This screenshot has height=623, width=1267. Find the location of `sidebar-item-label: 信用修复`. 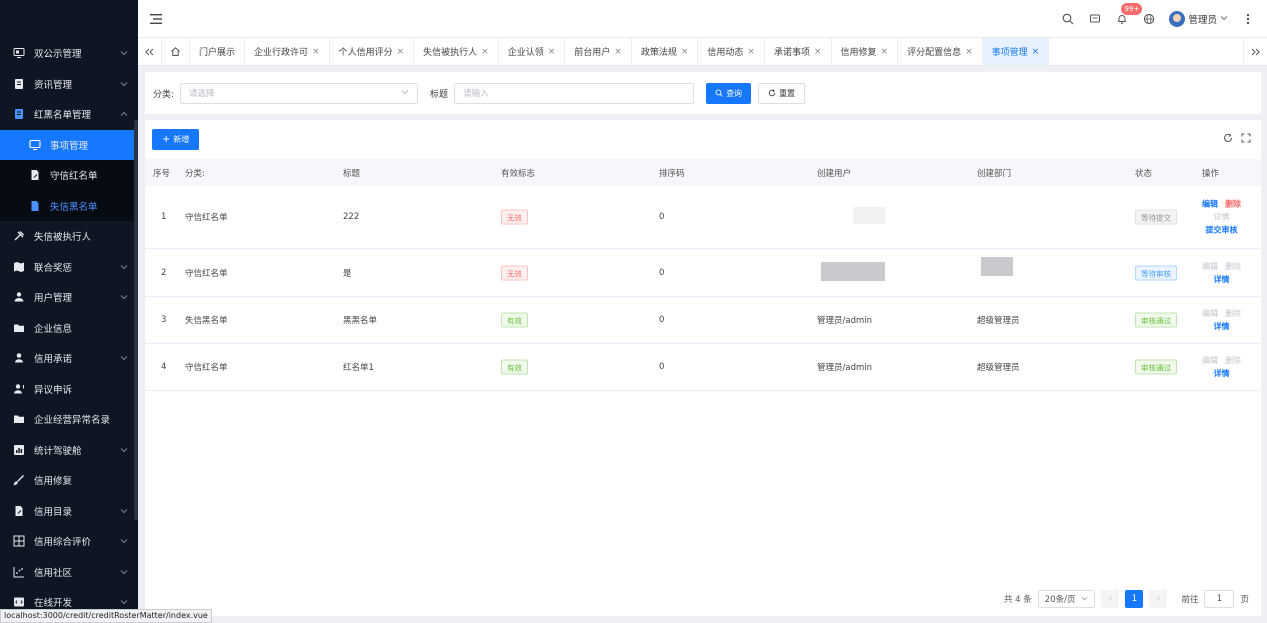

sidebar-item-label: 信用修复 is located at coordinates (53, 482).